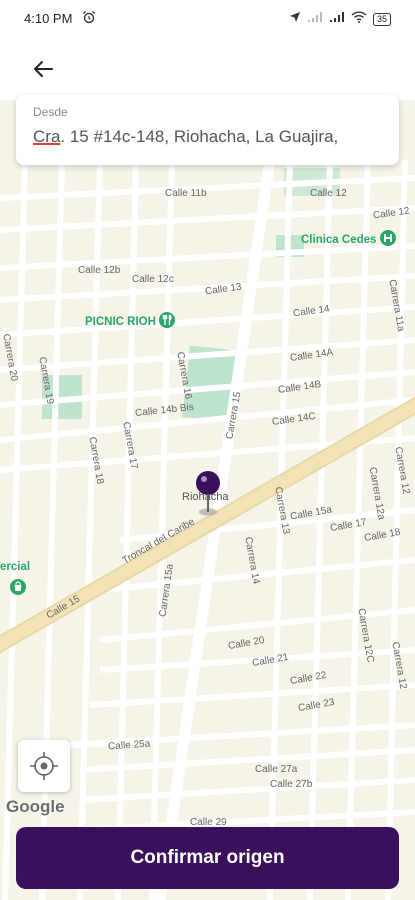 Image resolution: width=415 pixels, height=900 pixels. What do you see at coordinates (48, 18) in the screenshot?
I see `status-time: 4:10 PM` at bounding box center [48, 18].